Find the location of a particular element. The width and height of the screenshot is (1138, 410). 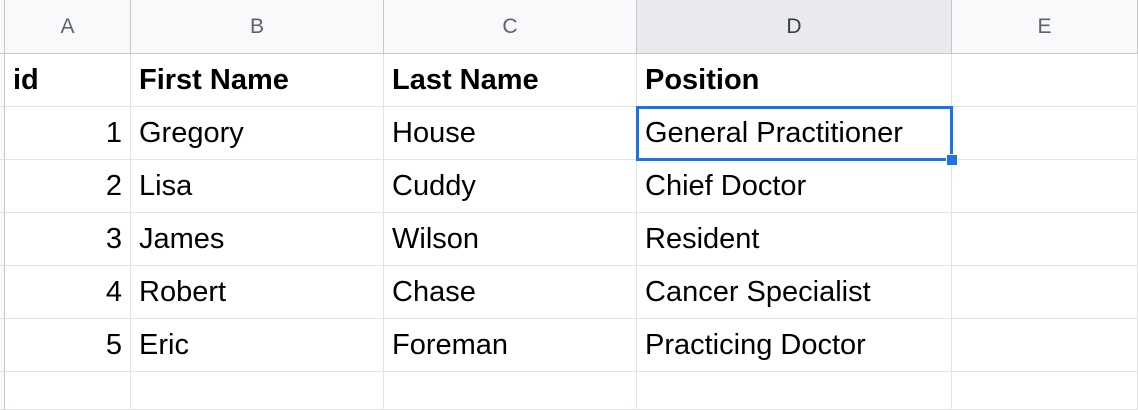

cell-a6: 5 is located at coordinates (68, 345).